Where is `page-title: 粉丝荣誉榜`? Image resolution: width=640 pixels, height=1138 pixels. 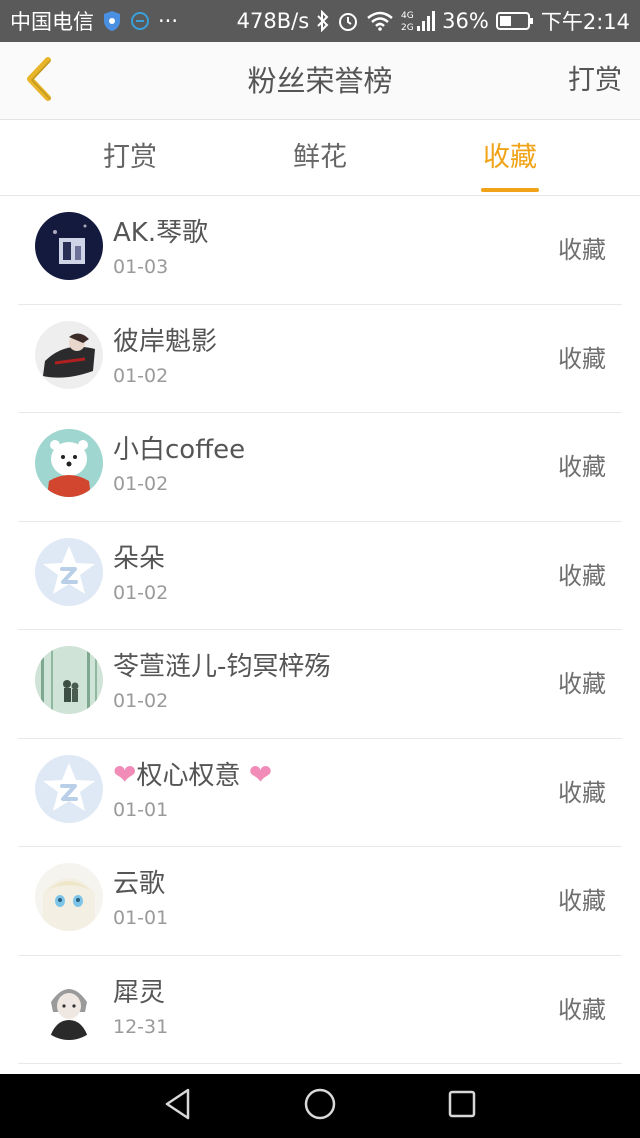 page-title: 粉丝荣誉榜 is located at coordinates (320, 81).